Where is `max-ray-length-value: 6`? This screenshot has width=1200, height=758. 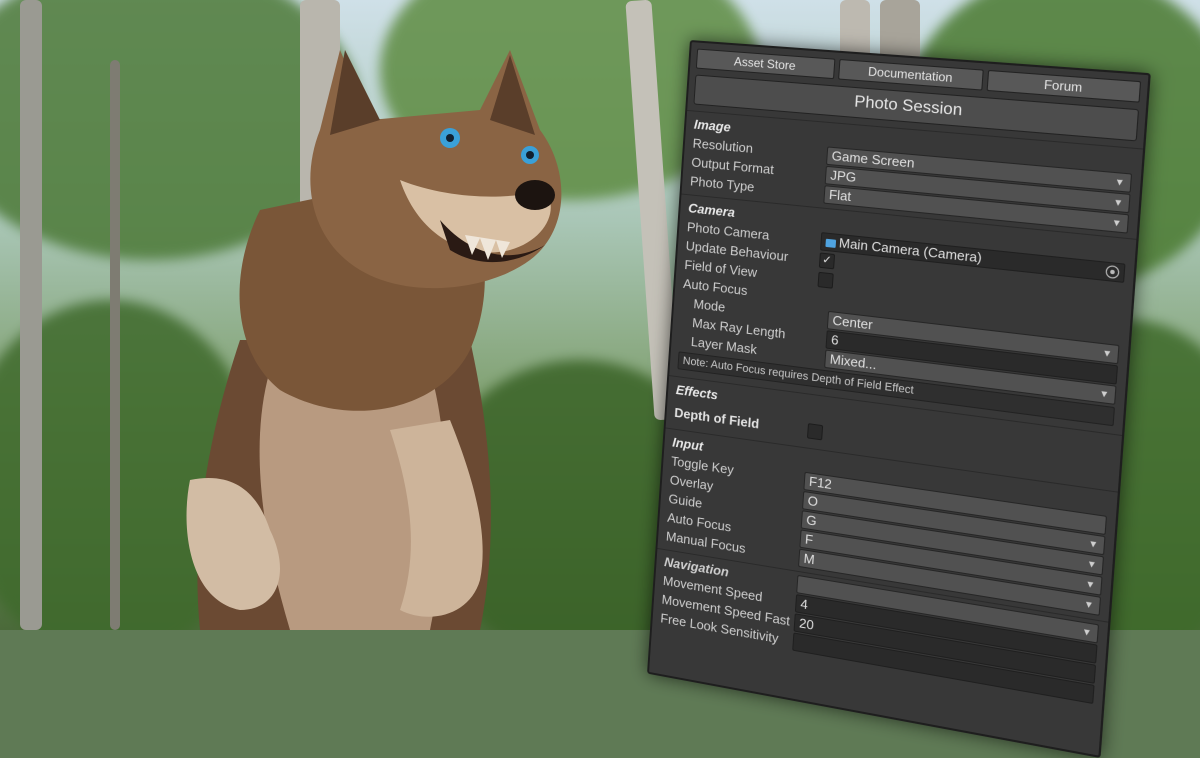
max-ray-length-value: 6 is located at coordinates (835, 339).